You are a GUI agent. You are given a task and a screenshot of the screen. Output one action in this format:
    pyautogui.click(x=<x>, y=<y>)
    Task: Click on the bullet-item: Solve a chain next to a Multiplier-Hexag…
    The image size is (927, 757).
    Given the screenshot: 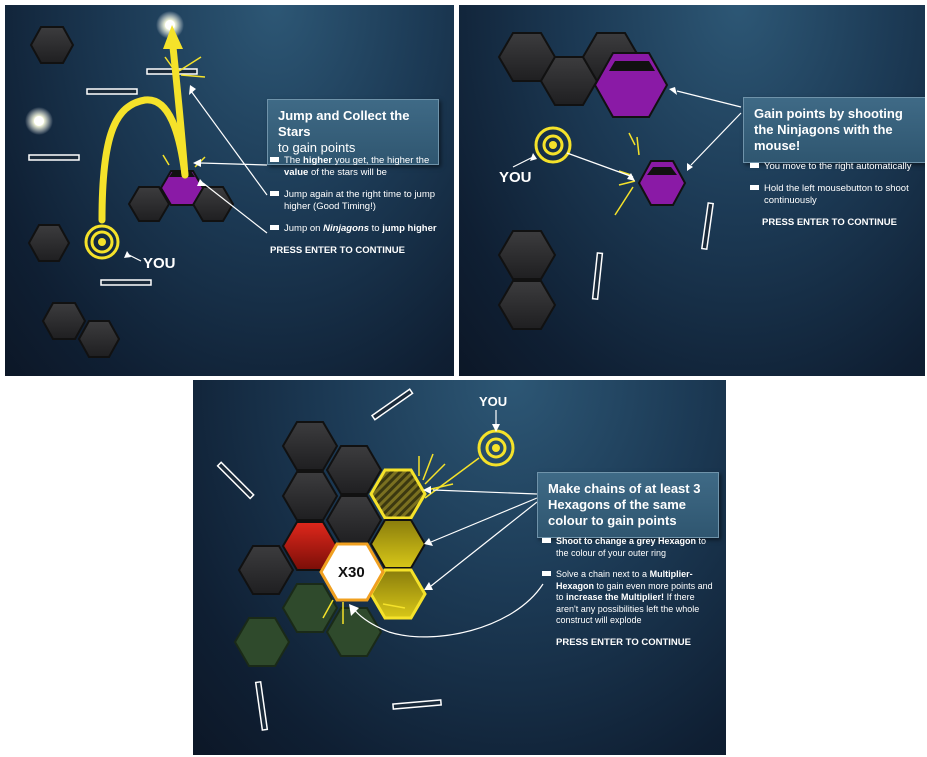 What is the action you would take?
    pyautogui.click(x=629, y=598)
    